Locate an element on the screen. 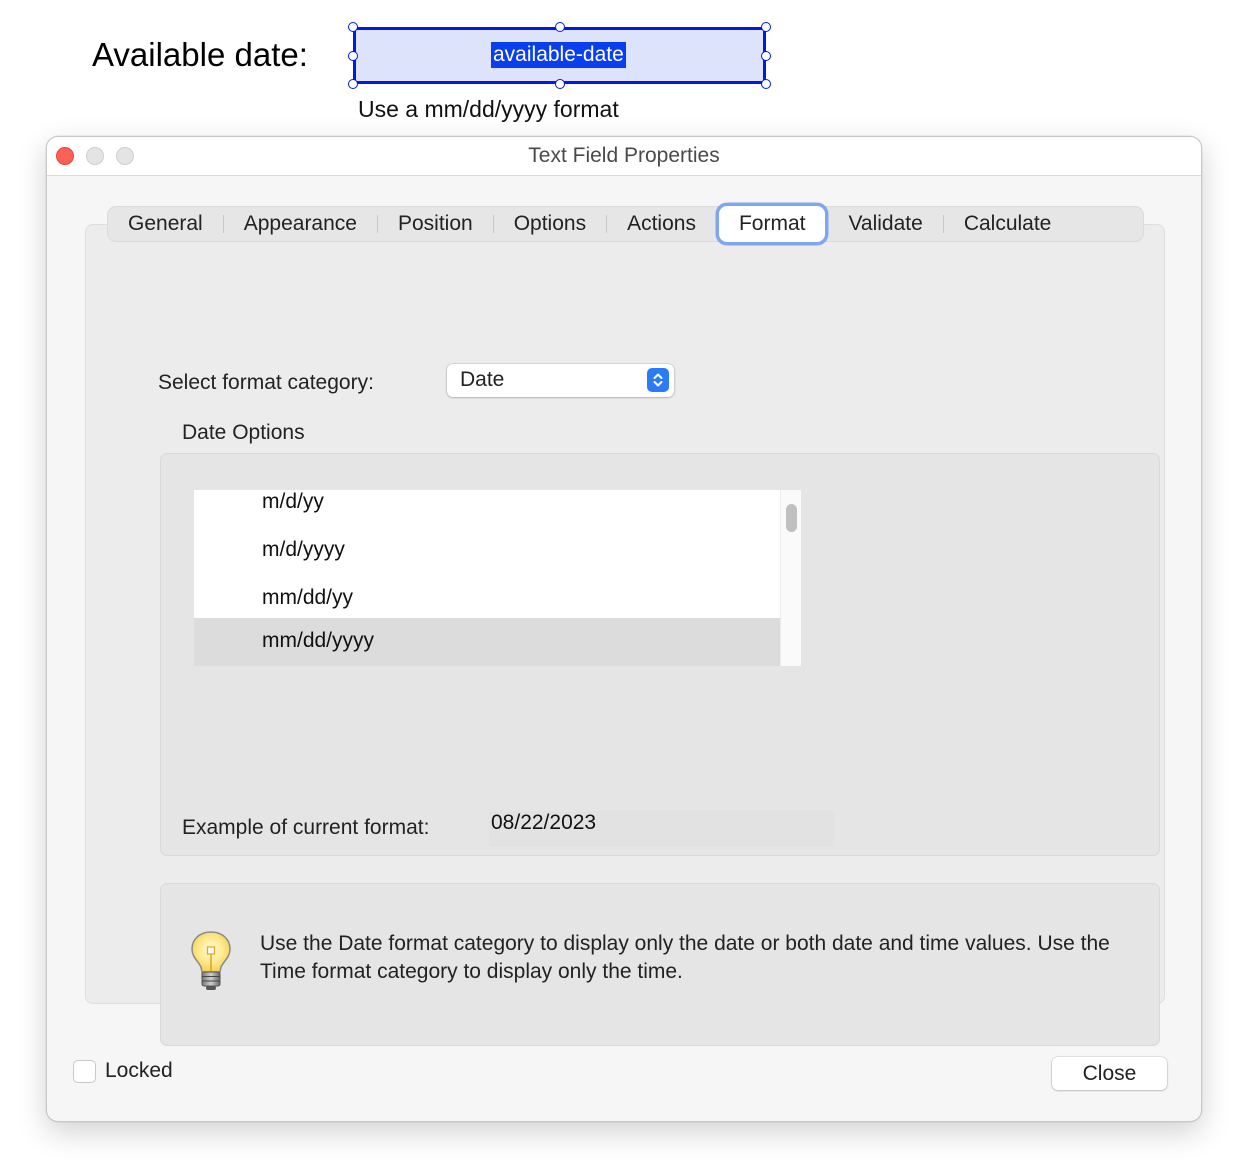 The image size is (1244, 1166). close-button: Close is located at coordinates (1109, 1073).